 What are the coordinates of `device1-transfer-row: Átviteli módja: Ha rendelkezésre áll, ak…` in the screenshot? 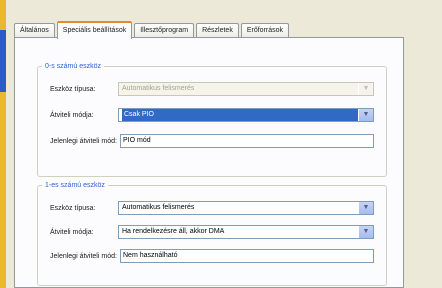 It's located at (212, 232).